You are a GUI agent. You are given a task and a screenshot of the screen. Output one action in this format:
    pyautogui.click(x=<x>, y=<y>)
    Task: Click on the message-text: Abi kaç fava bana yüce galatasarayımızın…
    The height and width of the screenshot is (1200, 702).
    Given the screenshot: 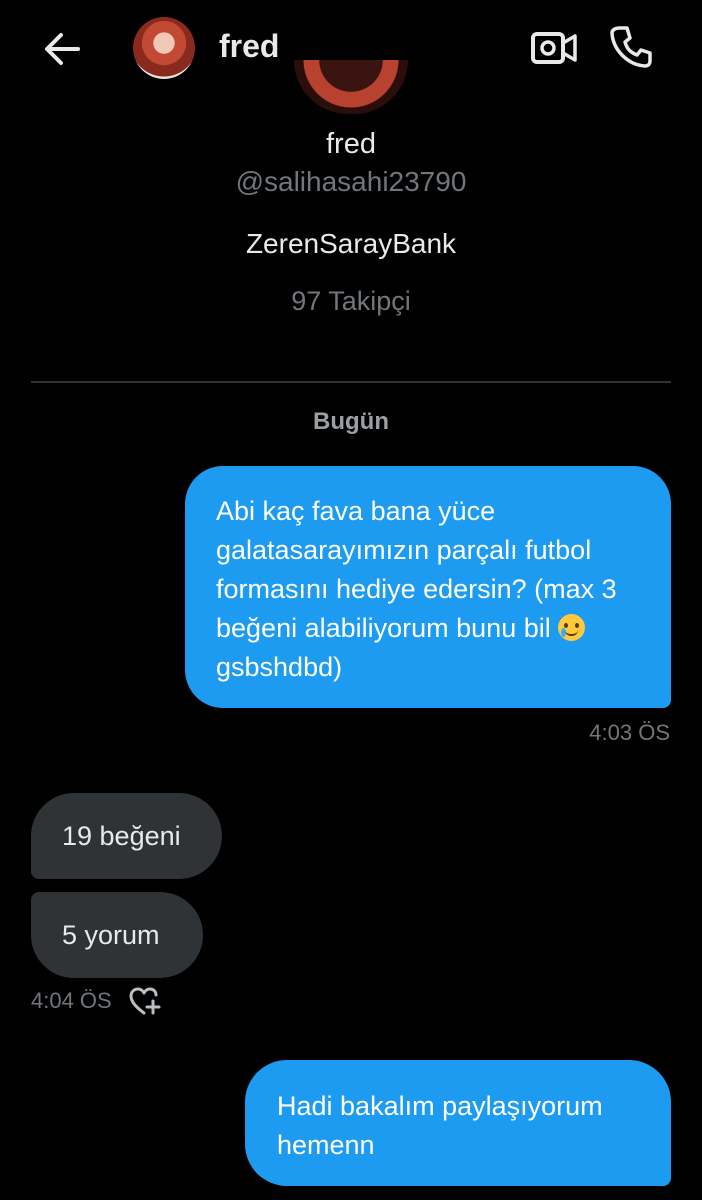 What is the action you would take?
    pyautogui.click(x=416, y=569)
    